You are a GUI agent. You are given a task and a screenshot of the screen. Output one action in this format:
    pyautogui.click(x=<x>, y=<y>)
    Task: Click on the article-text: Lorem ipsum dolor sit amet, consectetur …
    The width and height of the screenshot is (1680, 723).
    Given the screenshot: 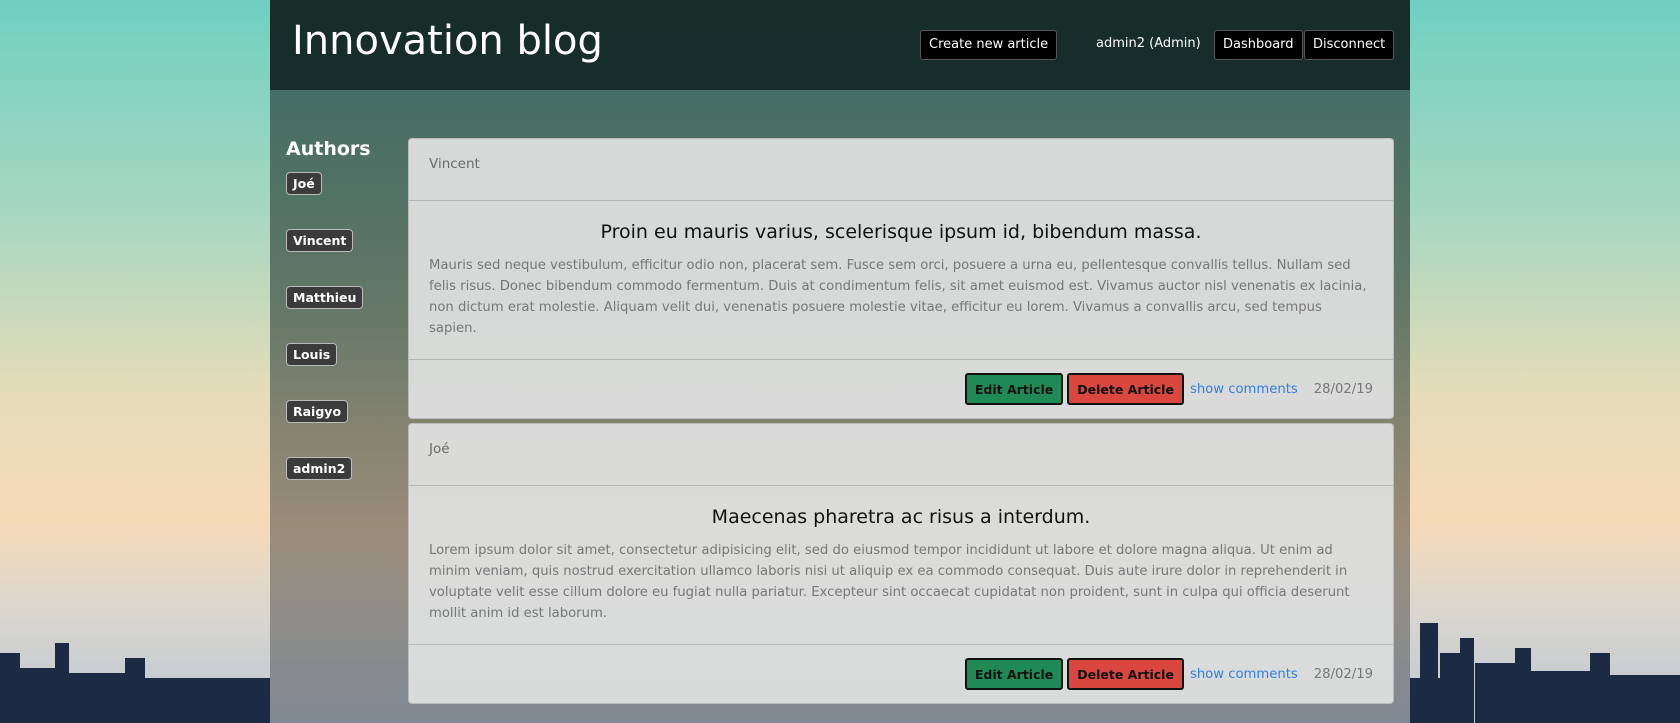 What is the action you would take?
    pyautogui.click(x=889, y=582)
    